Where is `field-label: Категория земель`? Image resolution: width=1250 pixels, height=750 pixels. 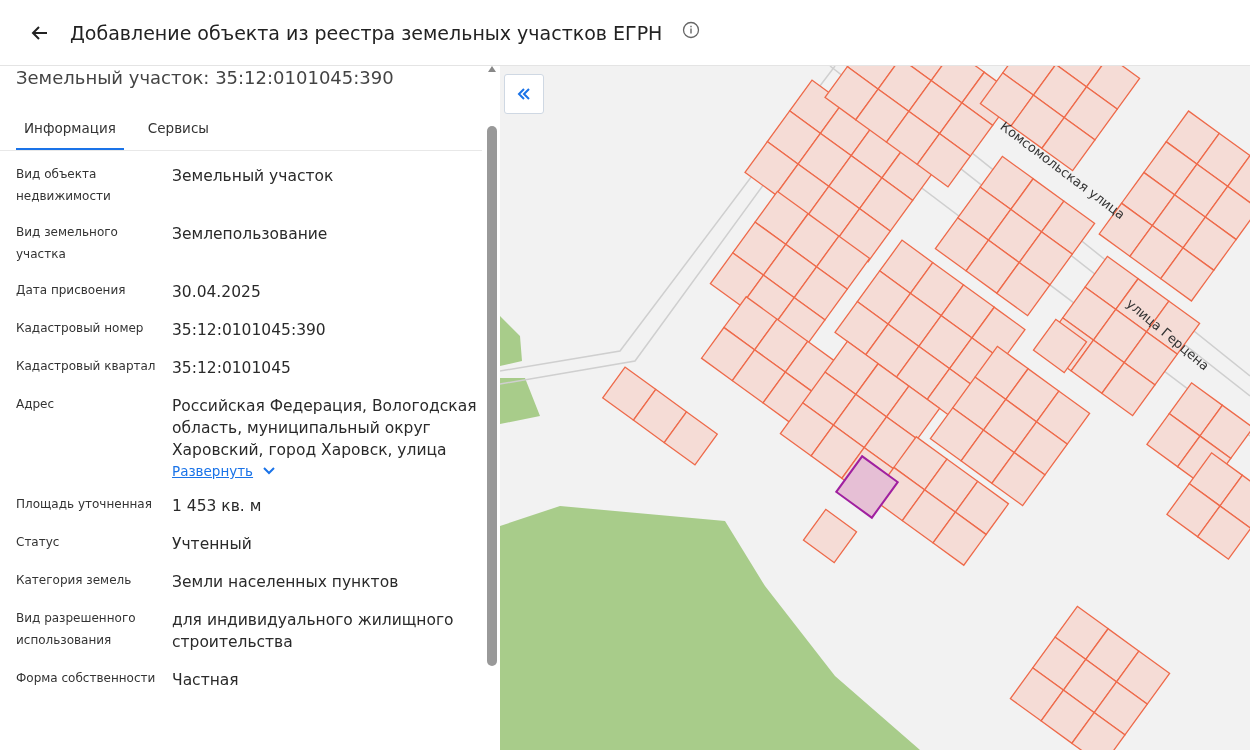
field-label: Категория земель is located at coordinates (74, 580).